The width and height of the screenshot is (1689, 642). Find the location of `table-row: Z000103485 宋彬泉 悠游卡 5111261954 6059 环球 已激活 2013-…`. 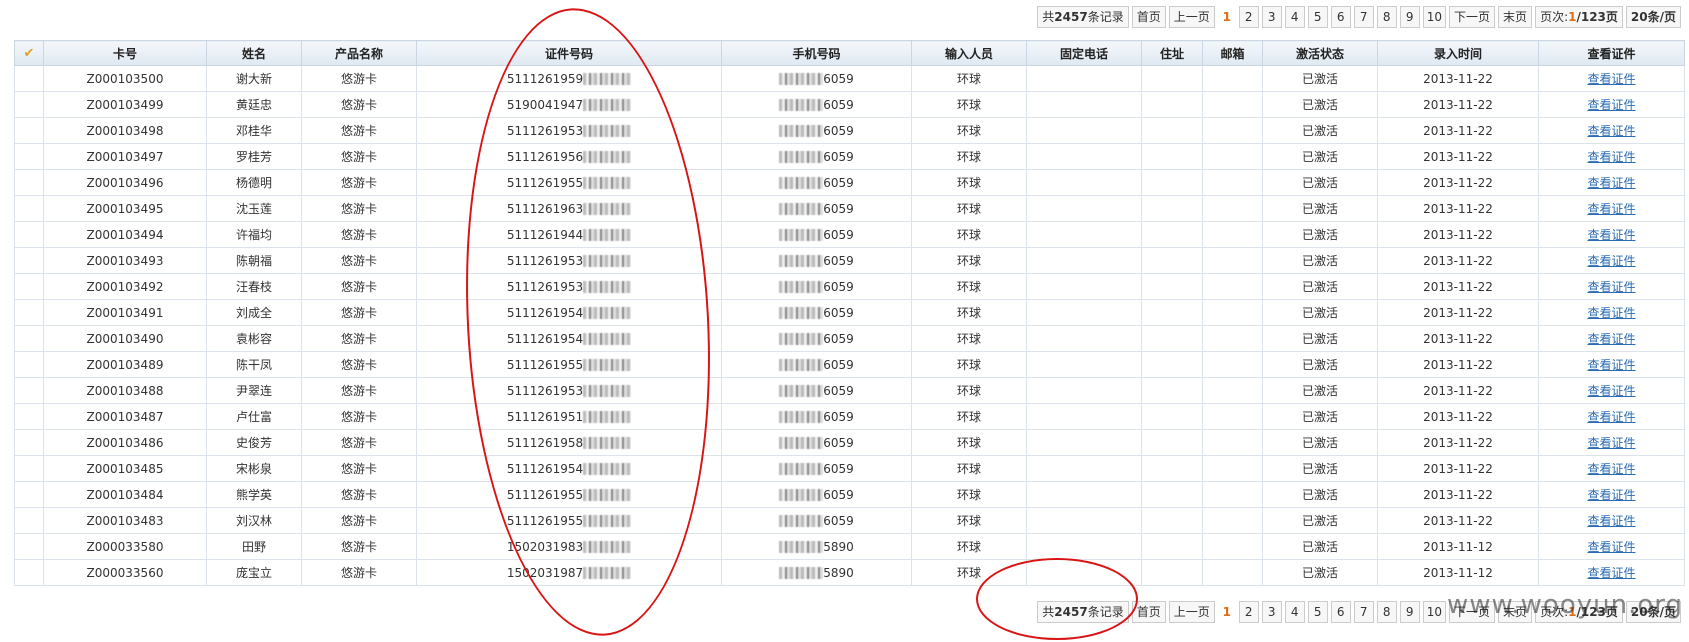

table-row: Z000103485 宋彬泉 悠游卡 5111261954 6059 环球 已激活 2013-… is located at coordinates (849, 468).